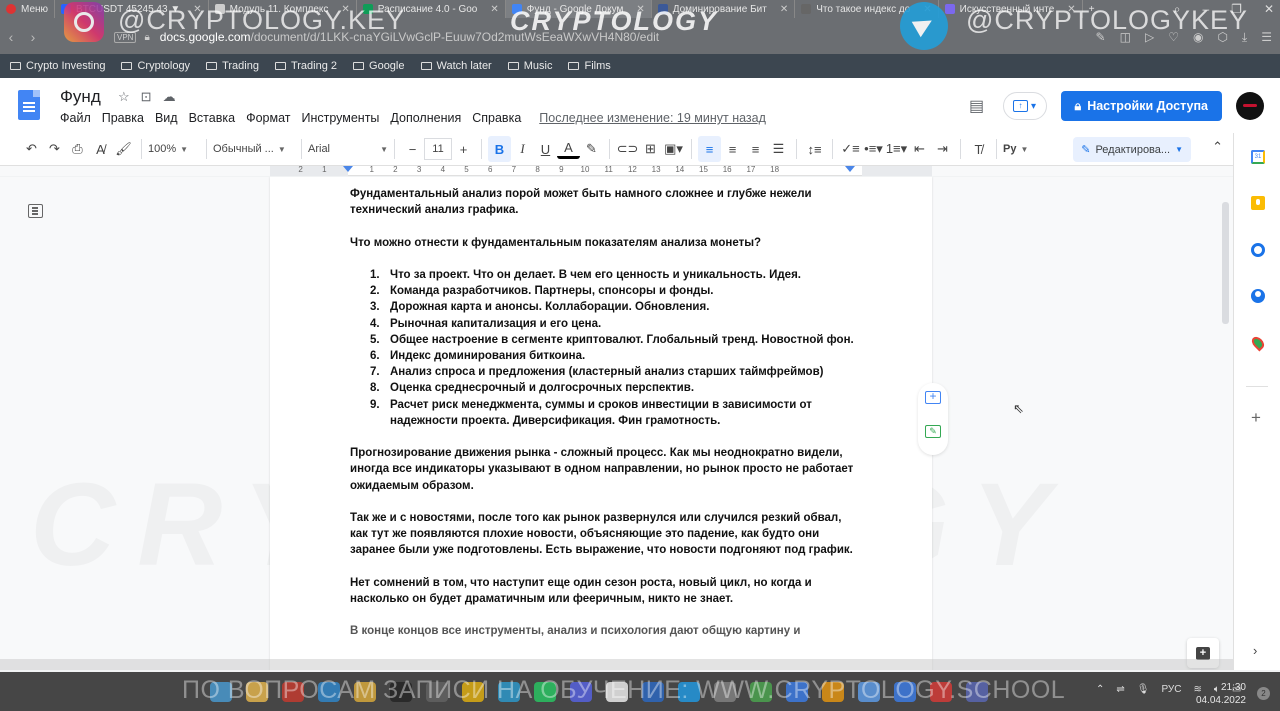 The image size is (1280, 711). Describe the element at coordinates (650, 149) in the screenshot. I see `add-comment-toolbar-icon: ⊞` at that location.